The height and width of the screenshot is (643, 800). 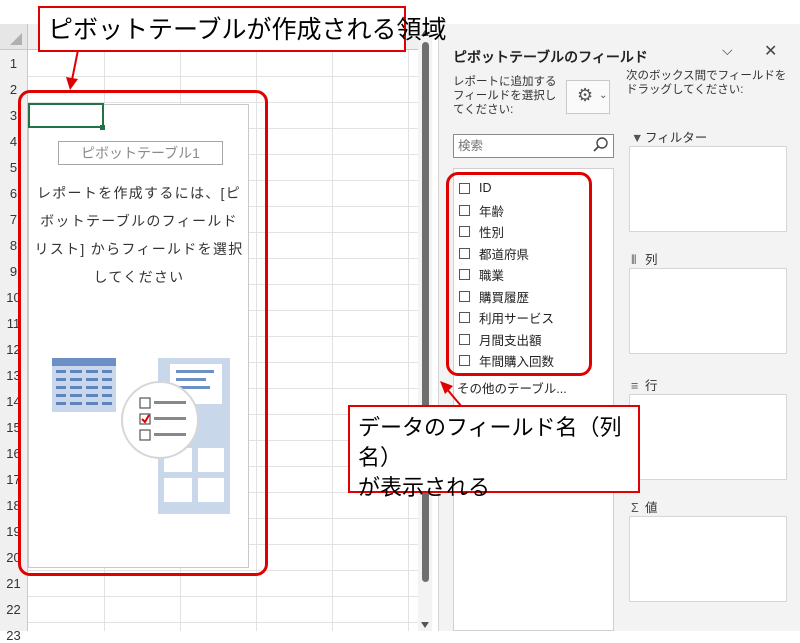 What do you see at coordinates (75, 65) in the screenshot?
I see `callout-arrow-line` at bounding box center [75, 65].